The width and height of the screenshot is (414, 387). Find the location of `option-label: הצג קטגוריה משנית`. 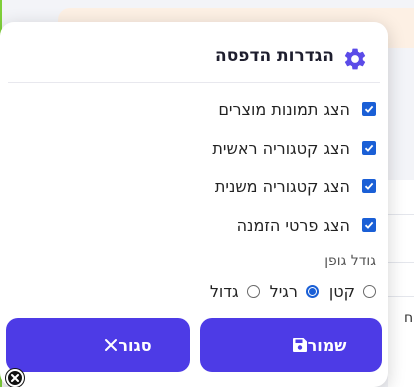

option-label: הצג קטגוריה משנית is located at coordinates (282, 186).